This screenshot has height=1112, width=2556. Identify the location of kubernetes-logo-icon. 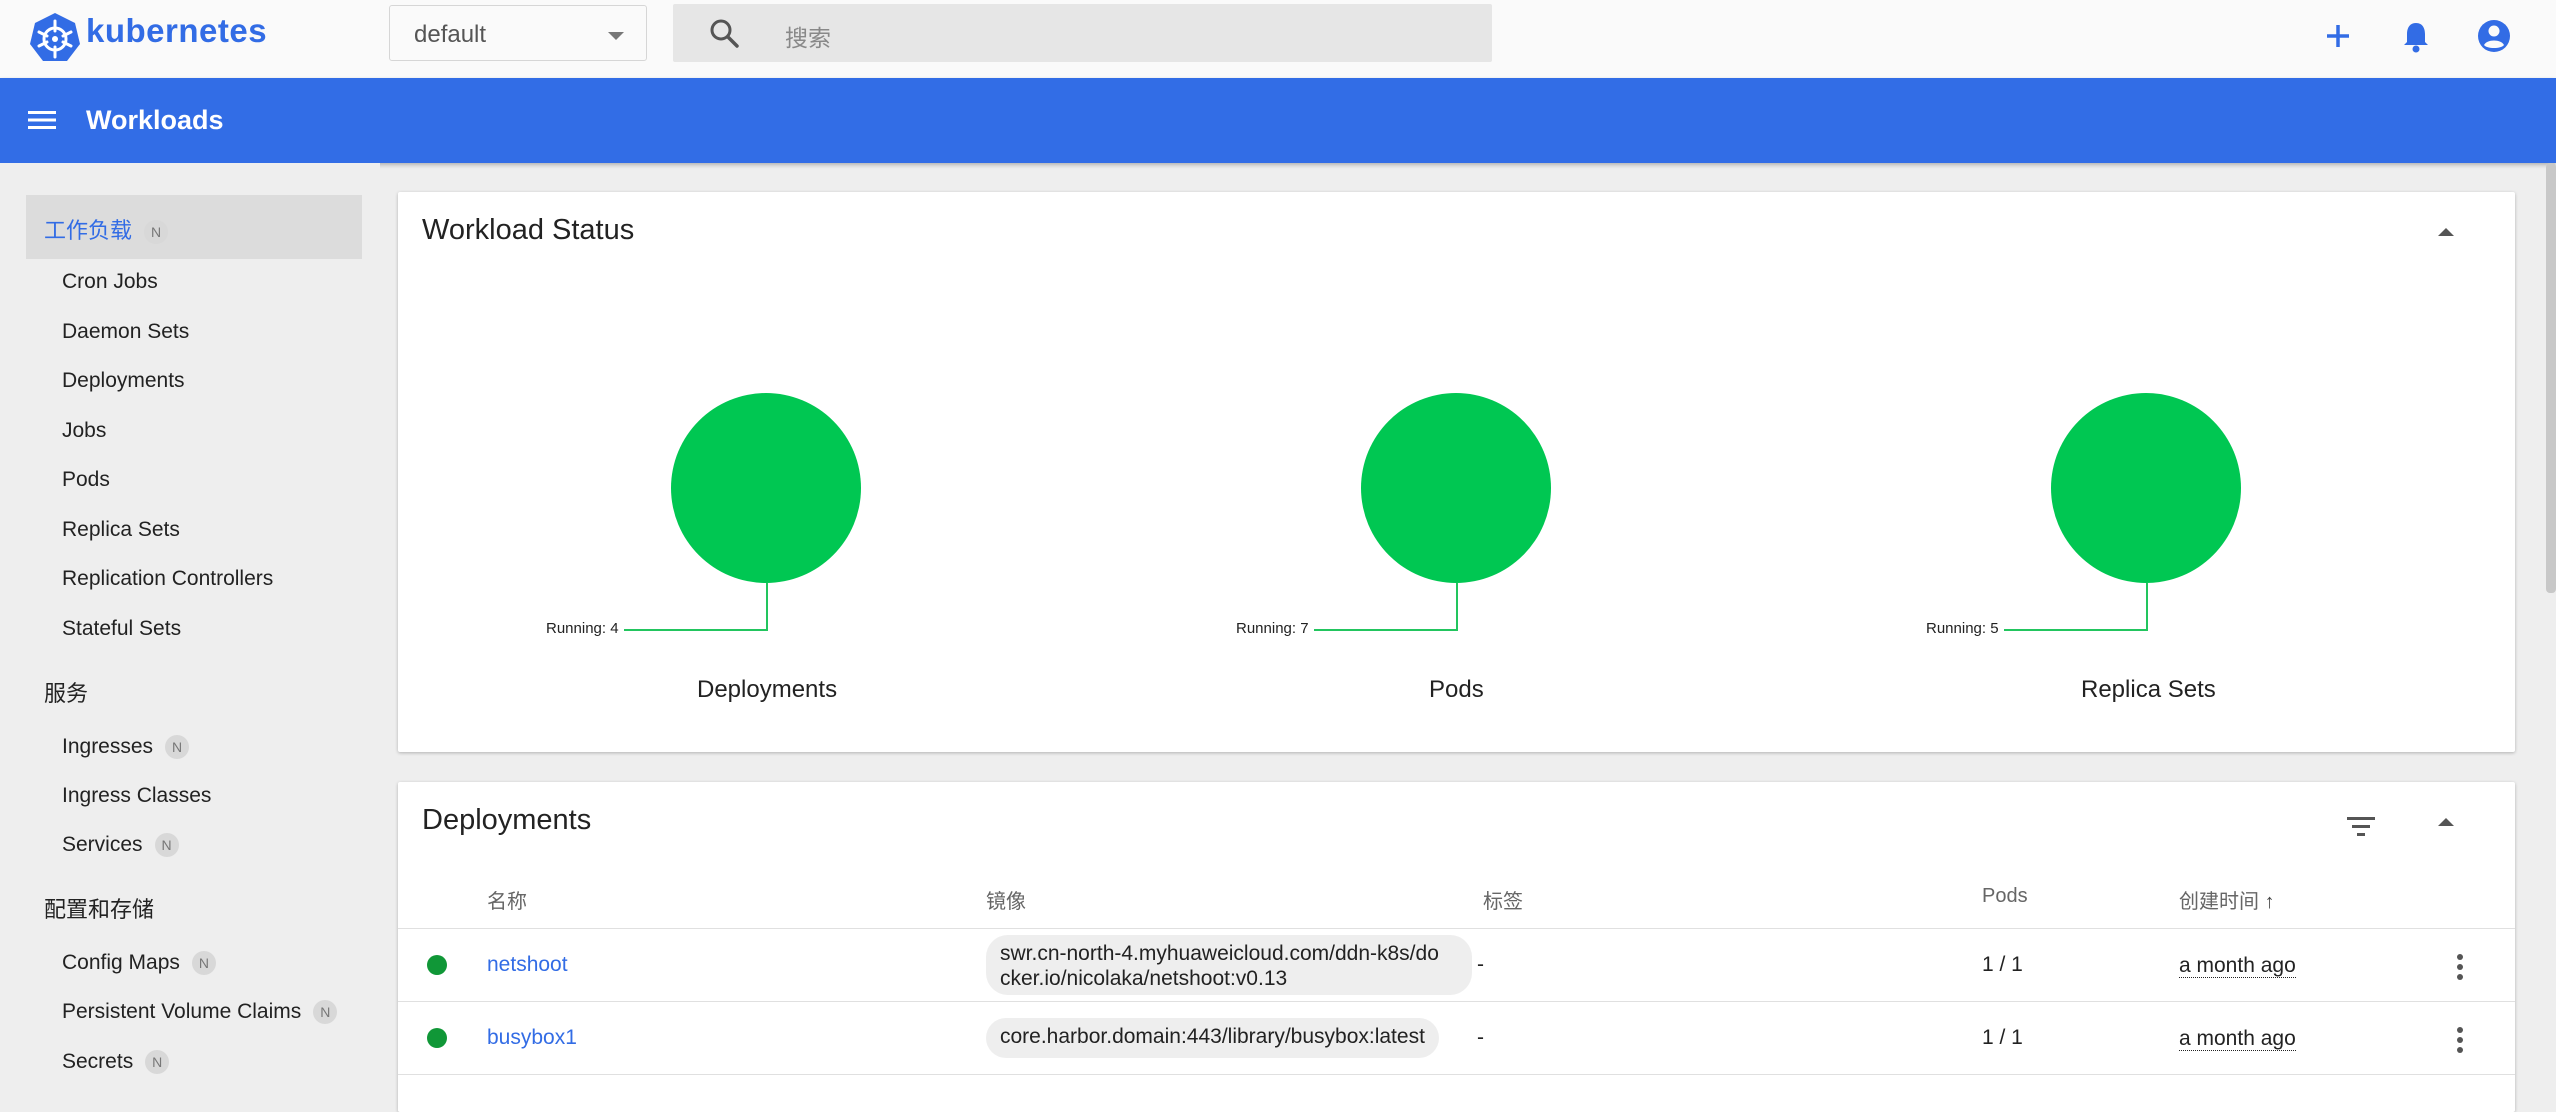
(55, 38).